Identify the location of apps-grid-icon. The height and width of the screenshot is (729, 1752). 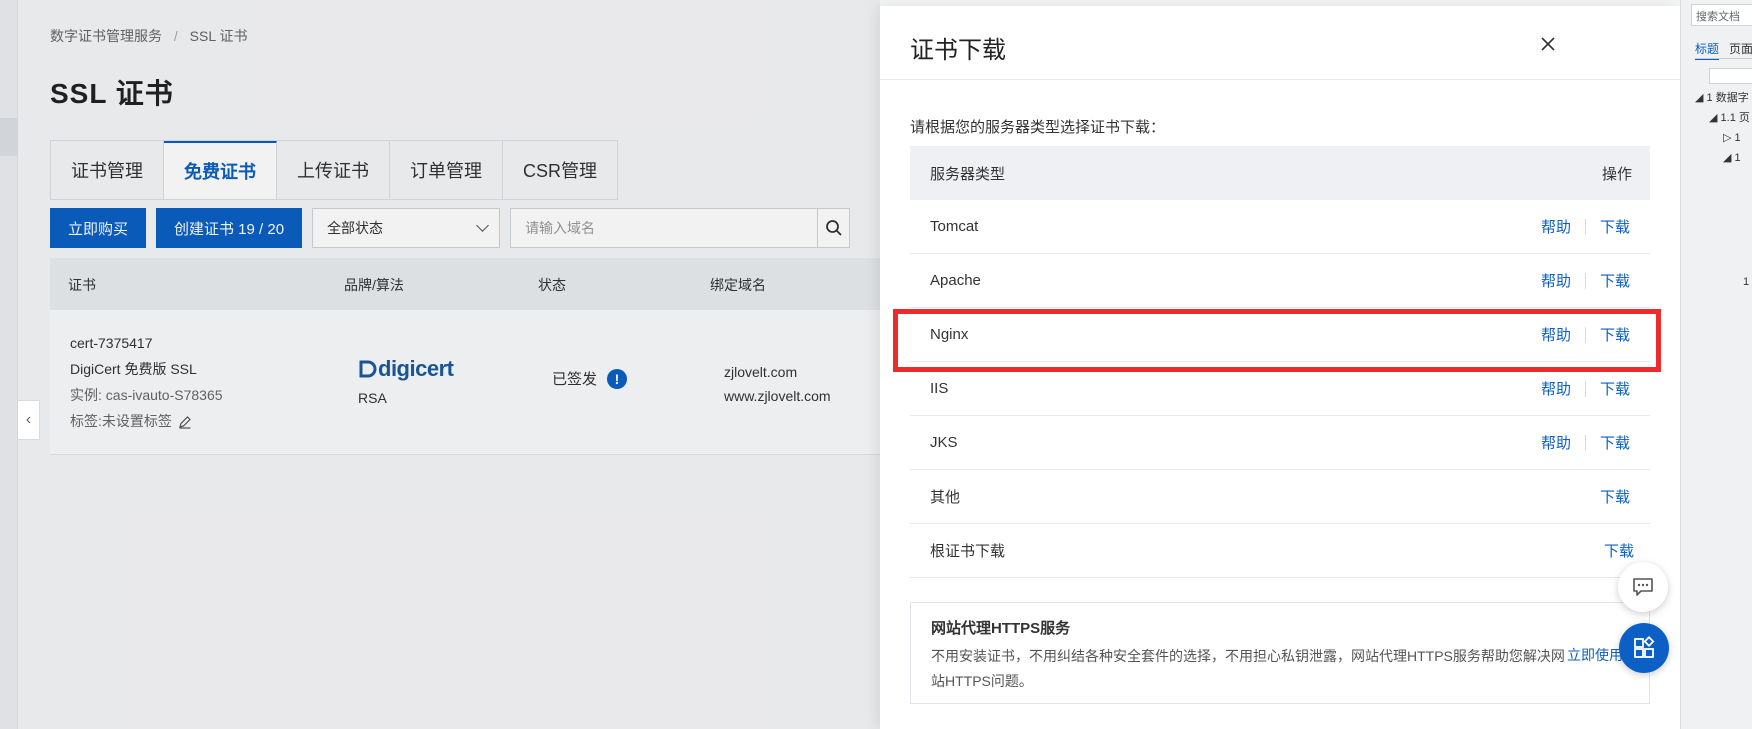
(1644, 647).